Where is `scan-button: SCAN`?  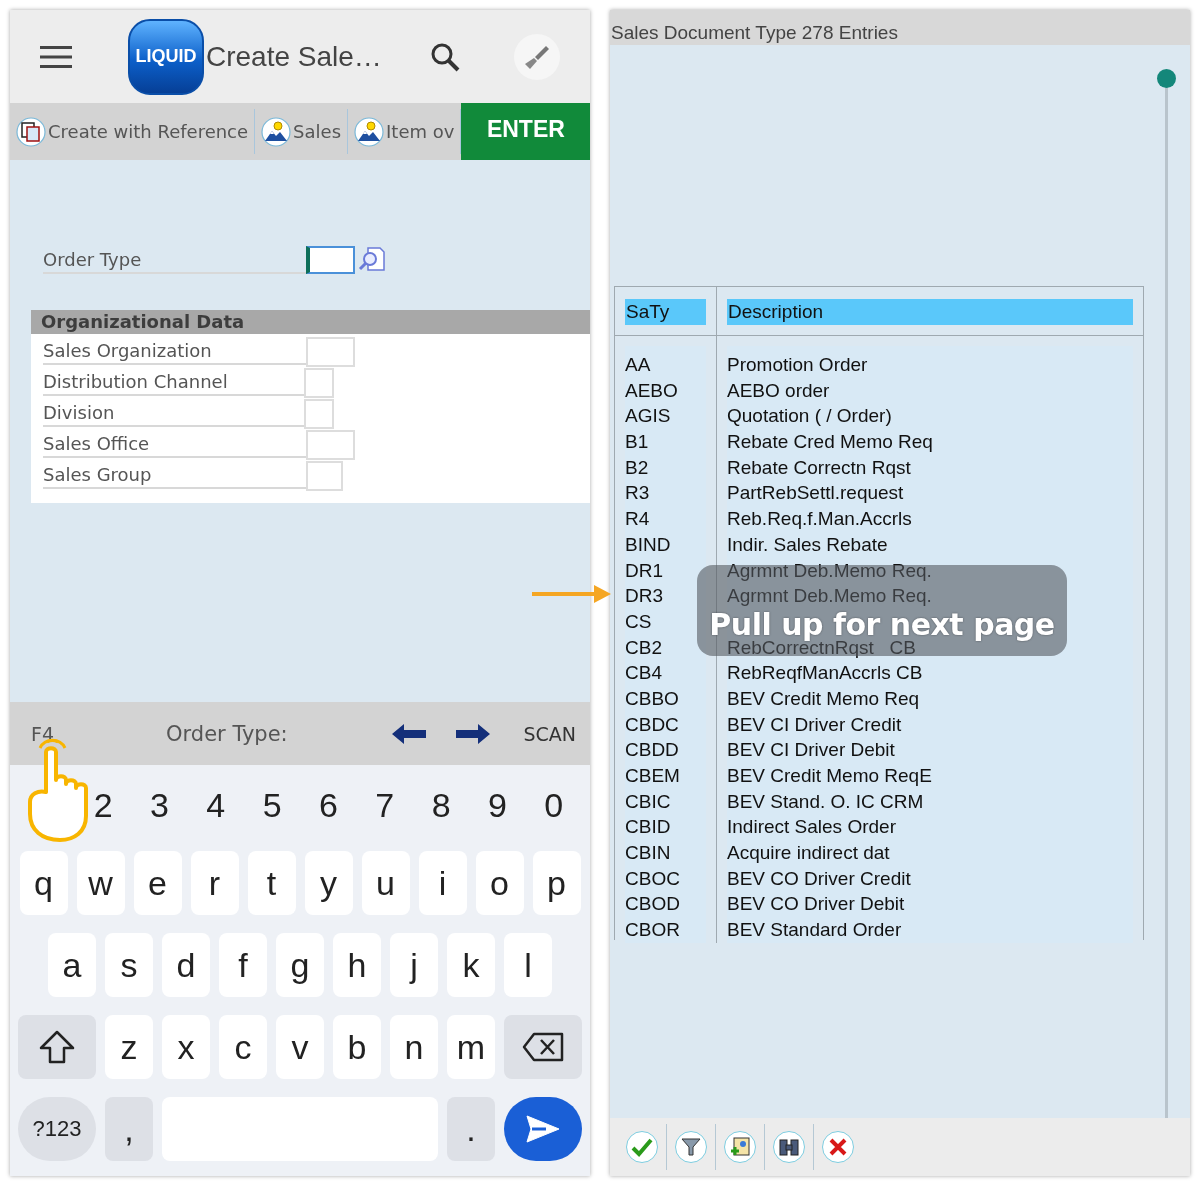 scan-button: SCAN is located at coordinates (549, 733).